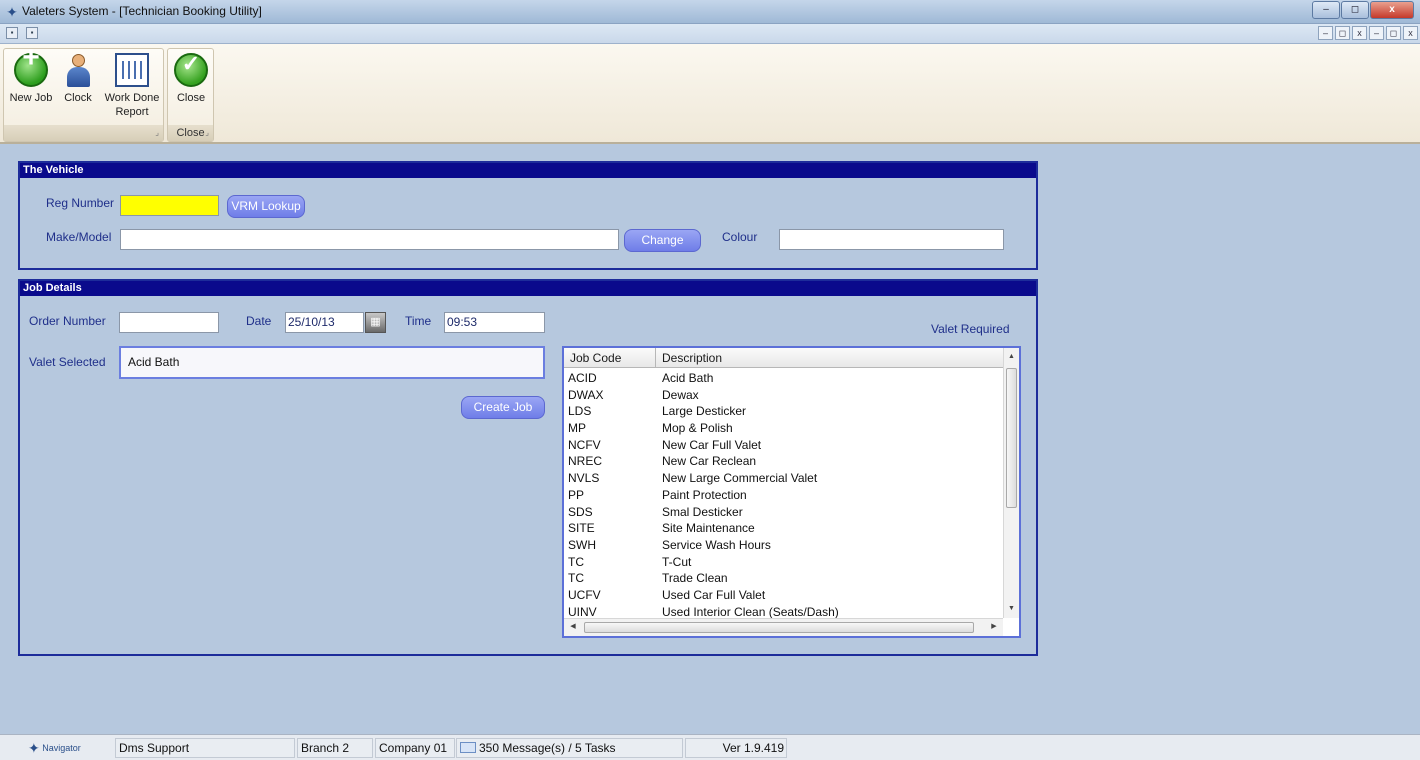  What do you see at coordinates (12, 33) in the screenshot?
I see `mdi-icon-1: ▪` at bounding box center [12, 33].